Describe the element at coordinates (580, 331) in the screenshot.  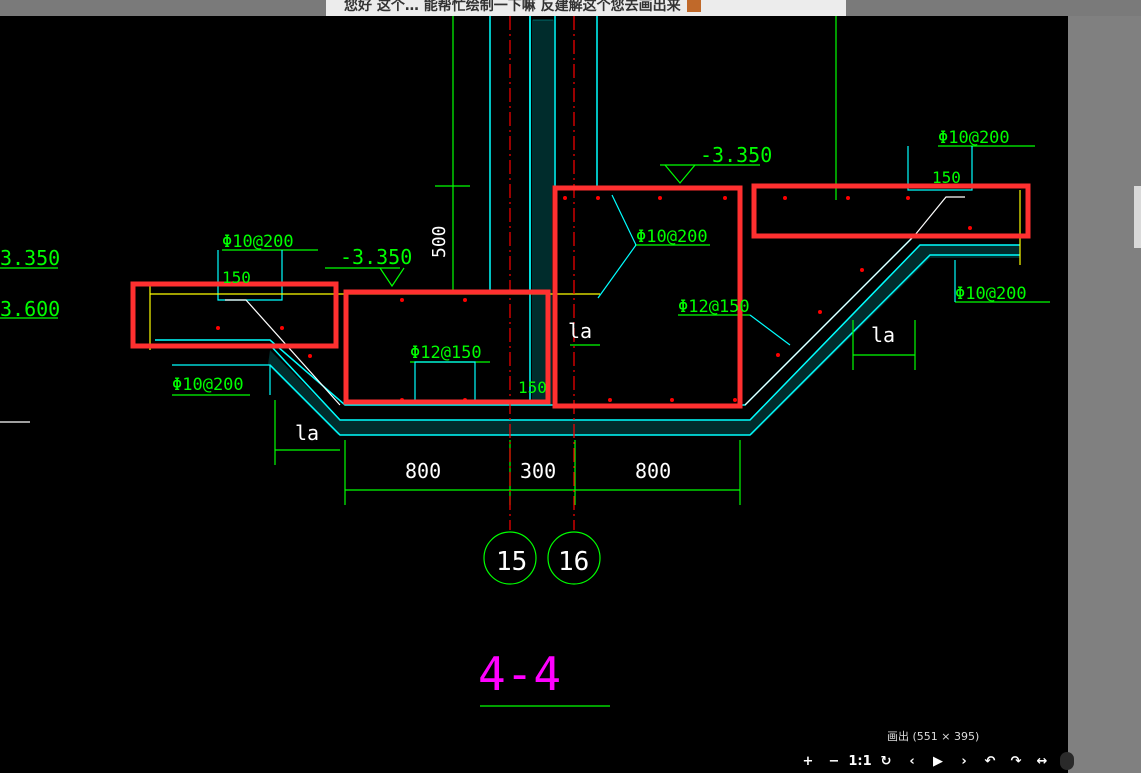
I see `la-label-2: la` at that location.